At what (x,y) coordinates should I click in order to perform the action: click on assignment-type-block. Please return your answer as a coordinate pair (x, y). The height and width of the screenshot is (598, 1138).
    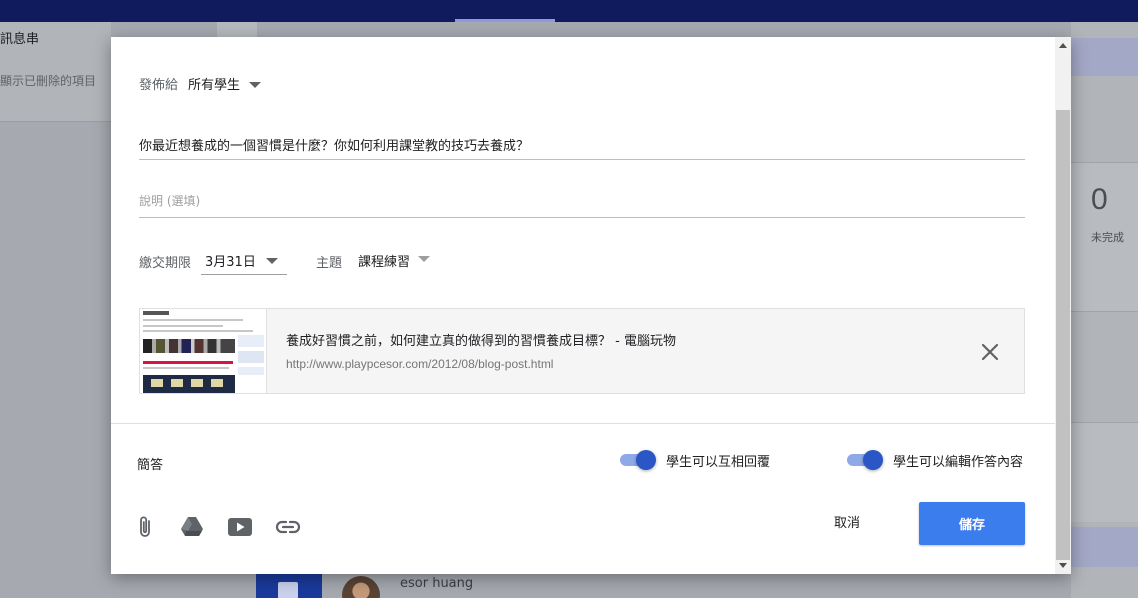
    Looking at the image, I should click on (289, 585).